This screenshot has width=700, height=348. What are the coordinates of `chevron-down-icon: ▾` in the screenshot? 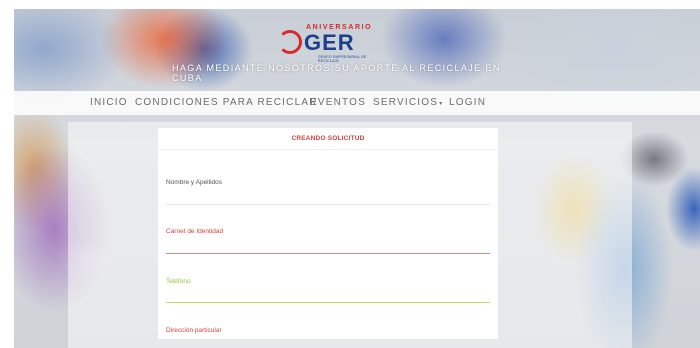 It's located at (441, 104).